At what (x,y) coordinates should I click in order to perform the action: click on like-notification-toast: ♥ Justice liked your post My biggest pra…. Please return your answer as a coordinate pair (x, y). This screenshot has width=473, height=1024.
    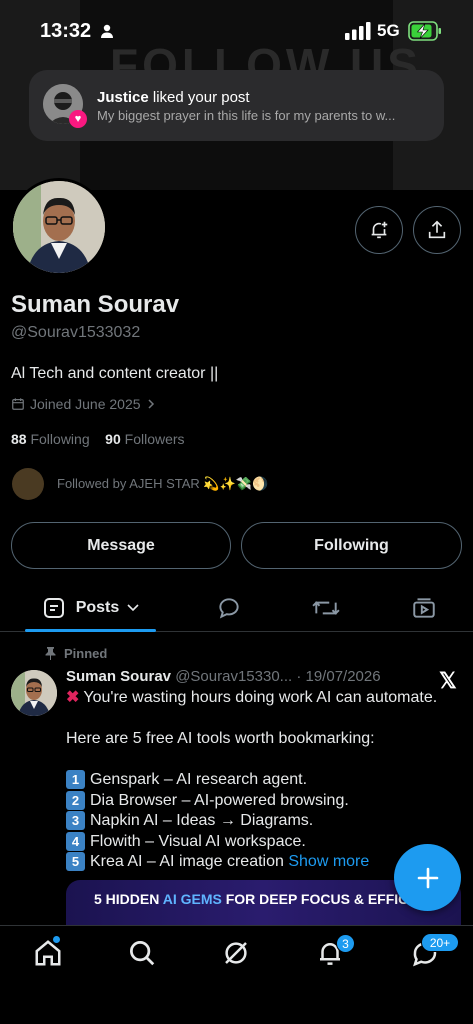
    Looking at the image, I should click on (236, 105).